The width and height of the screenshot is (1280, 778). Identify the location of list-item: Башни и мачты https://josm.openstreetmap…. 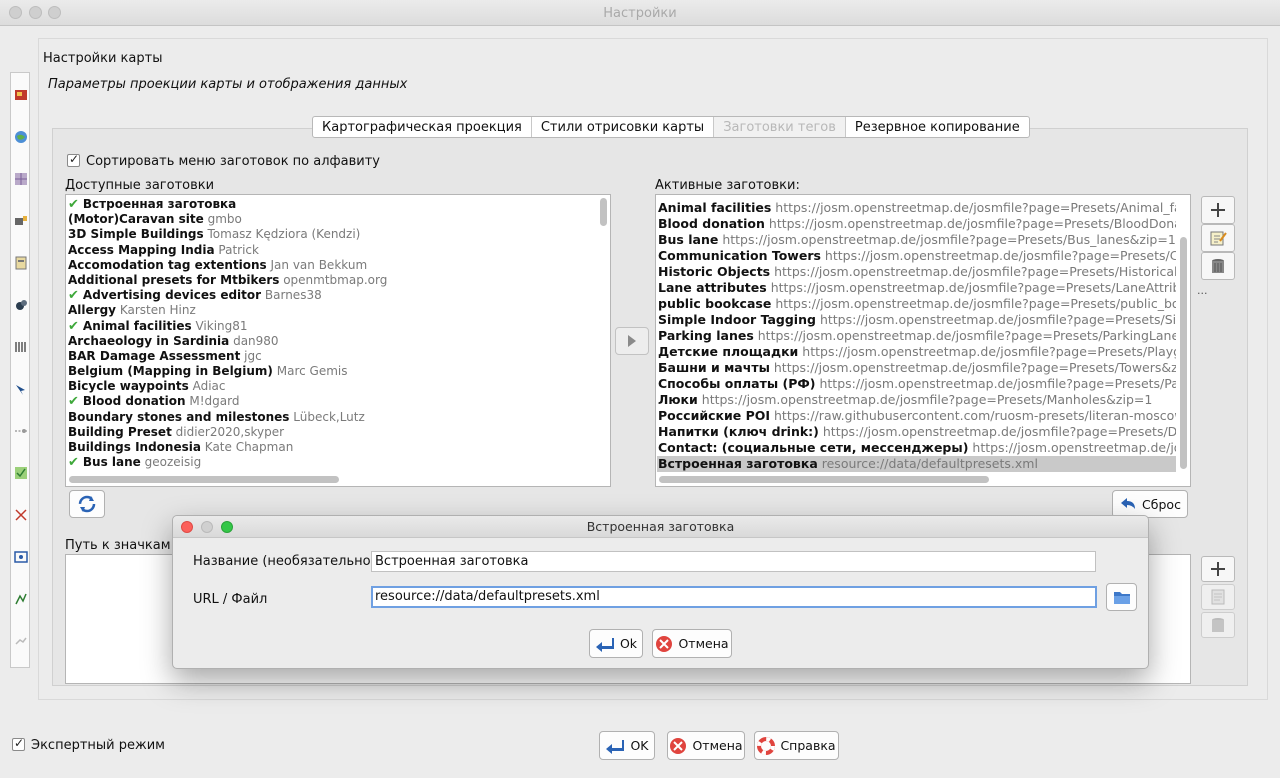
(916, 368).